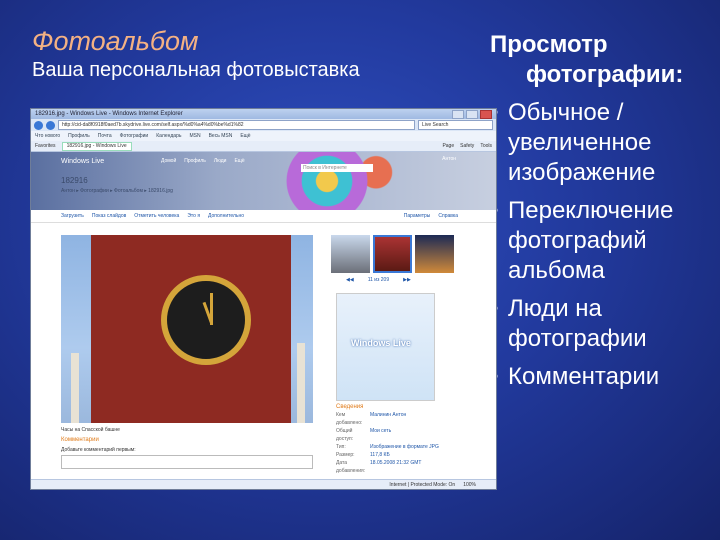  What do you see at coordinates (417, 216) in the screenshot?
I see `options-button: Параметры` at bounding box center [417, 216].